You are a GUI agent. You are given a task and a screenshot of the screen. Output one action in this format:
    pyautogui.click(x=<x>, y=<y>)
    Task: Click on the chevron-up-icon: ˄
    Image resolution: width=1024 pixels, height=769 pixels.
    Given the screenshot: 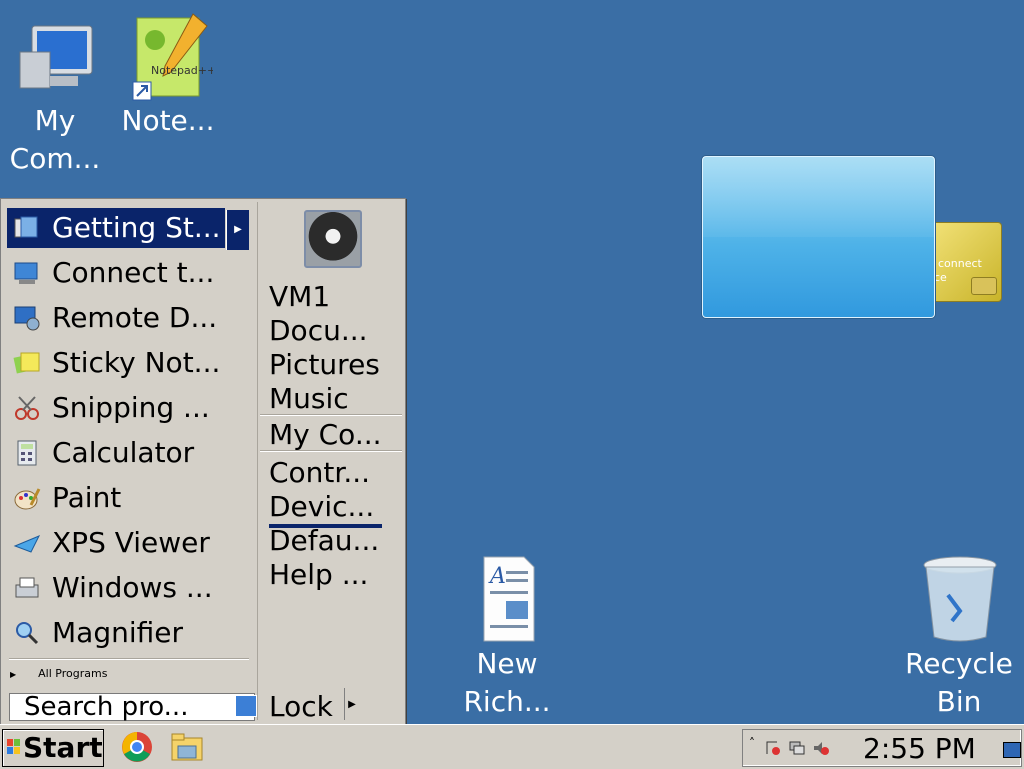 What is the action you would take?
    pyautogui.click(x=752, y=743)
    